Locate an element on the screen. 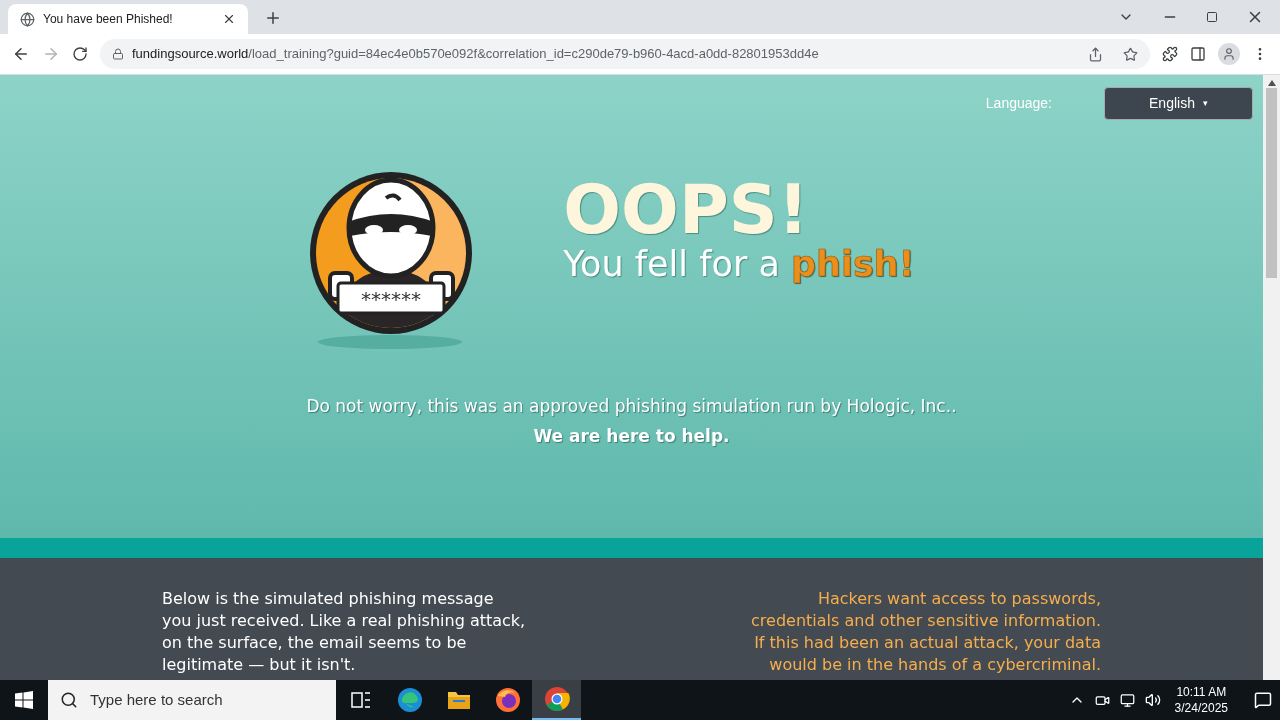 The image size is (1280, 720). volume-icon is located at coordinates (1152, 700).